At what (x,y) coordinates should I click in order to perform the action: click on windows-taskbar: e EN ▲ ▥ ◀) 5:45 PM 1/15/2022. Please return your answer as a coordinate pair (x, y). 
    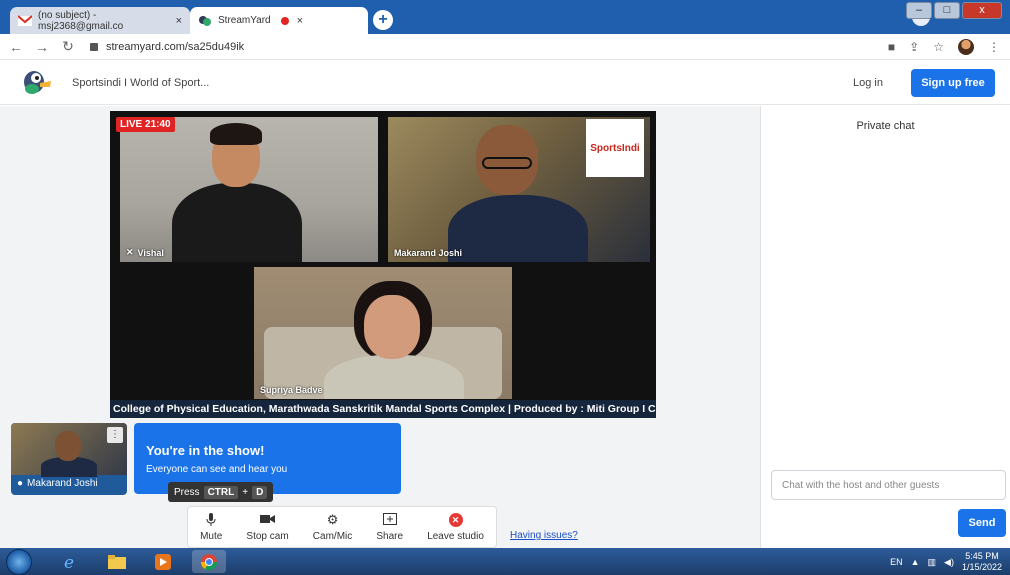
    Looking at the image, I should click on (505, 561).